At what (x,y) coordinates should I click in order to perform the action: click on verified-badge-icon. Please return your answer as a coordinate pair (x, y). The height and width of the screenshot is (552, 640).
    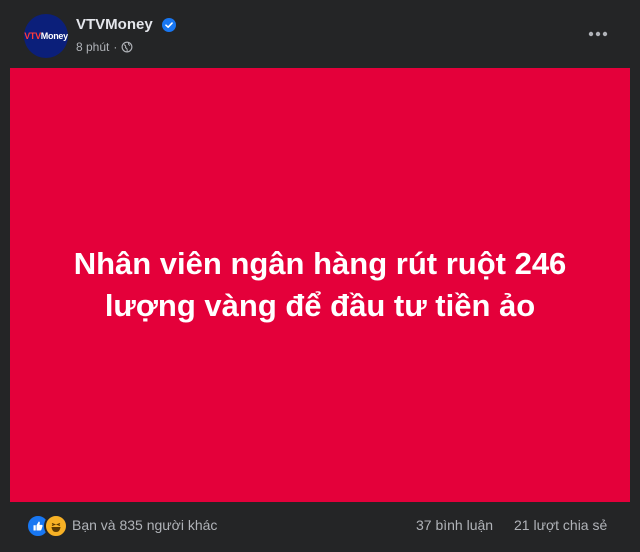
    Looking at the image, I should click on (169, 25).